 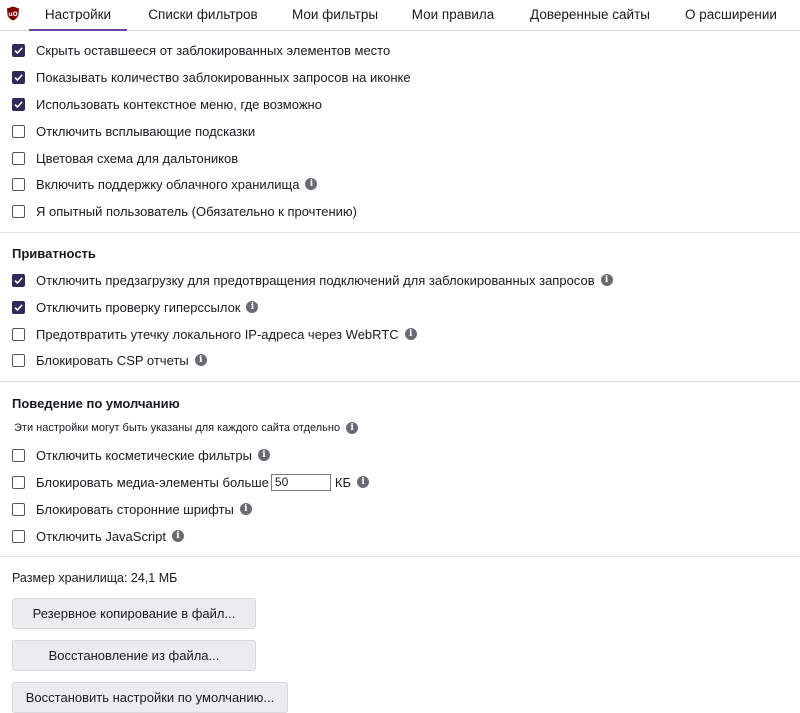 I want to click on setting-label: Отключить косметические фильтры, so click(x=144, y=455).